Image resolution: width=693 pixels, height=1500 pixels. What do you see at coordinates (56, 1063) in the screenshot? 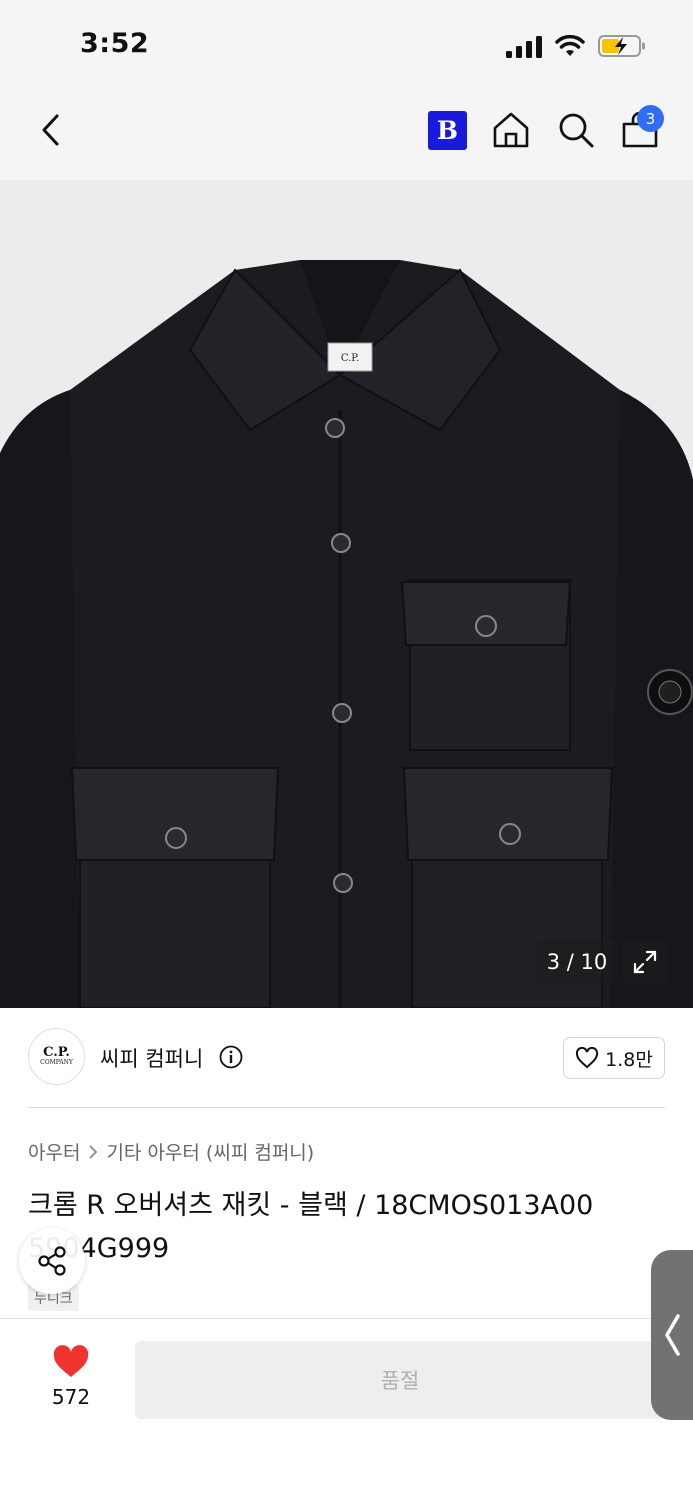
I see `brand-logo-subtext: COMPANY` at bounding box center [56, 1063].